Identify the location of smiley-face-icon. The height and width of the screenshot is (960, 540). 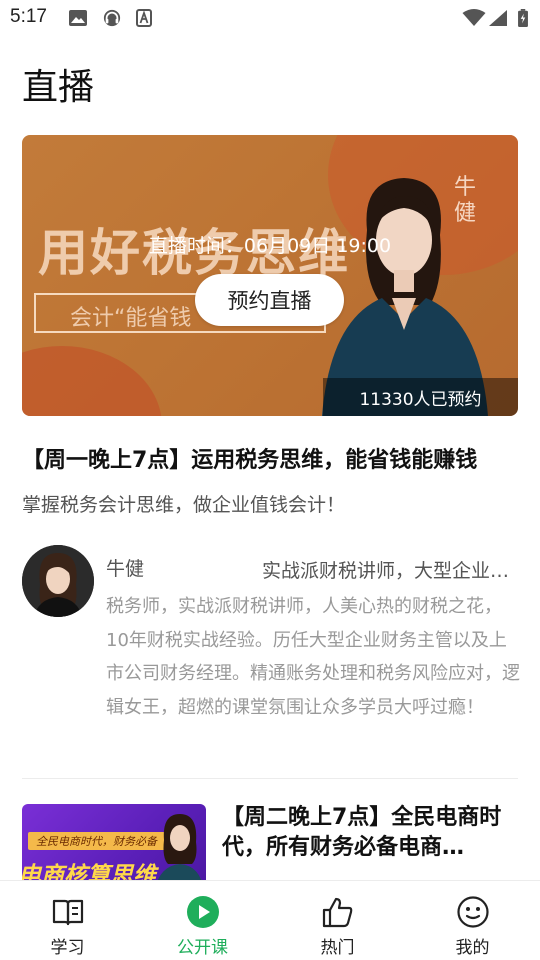
(472, 912).